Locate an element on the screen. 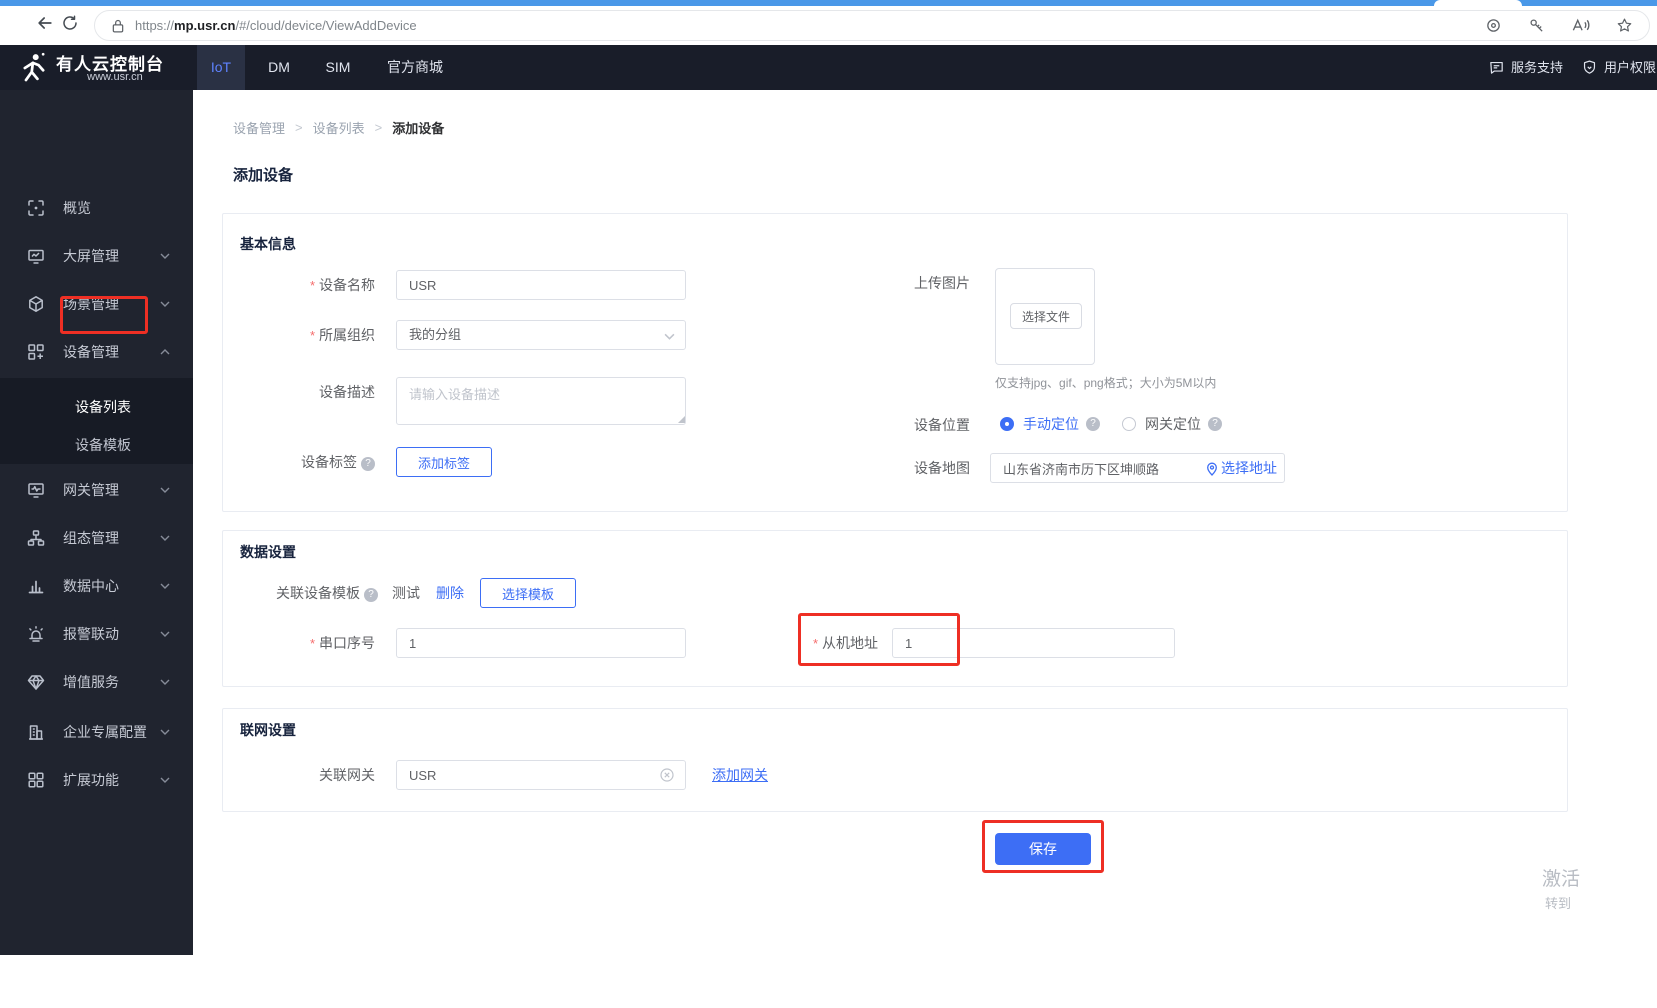 The width and height of the screenshot is (1657, 1008). data-center-icon is located at coordinates (36, 586).